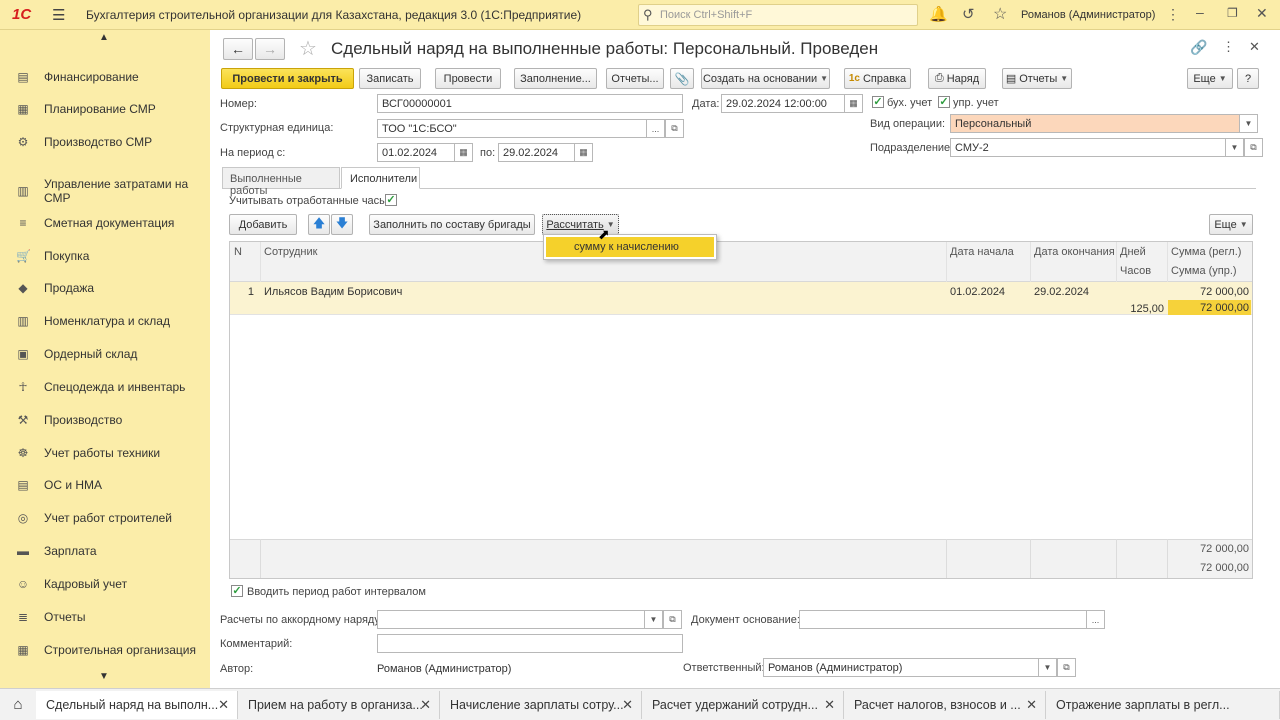 The width and height of the screenshot is (1280, 720). What do you see at coordinates (1135, 271) in the screenshot?
I see `header-hours: Часов` at bounding box center [1135, 271].